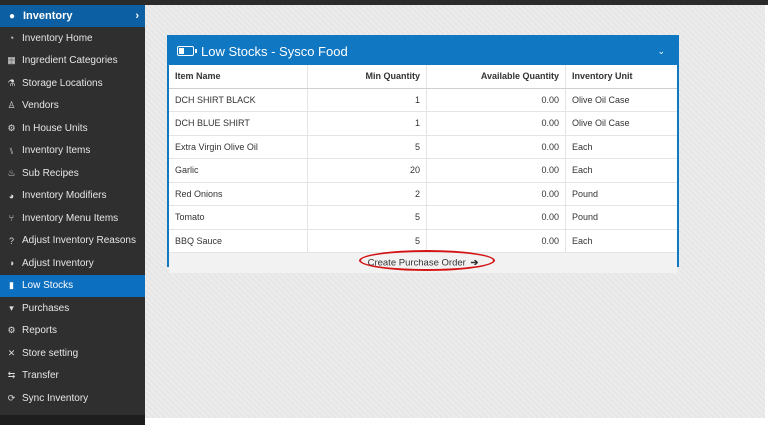 The image size is (768, 425). I want to click on sidebar-item-label: Adjust Inventory, so click(58, 263).